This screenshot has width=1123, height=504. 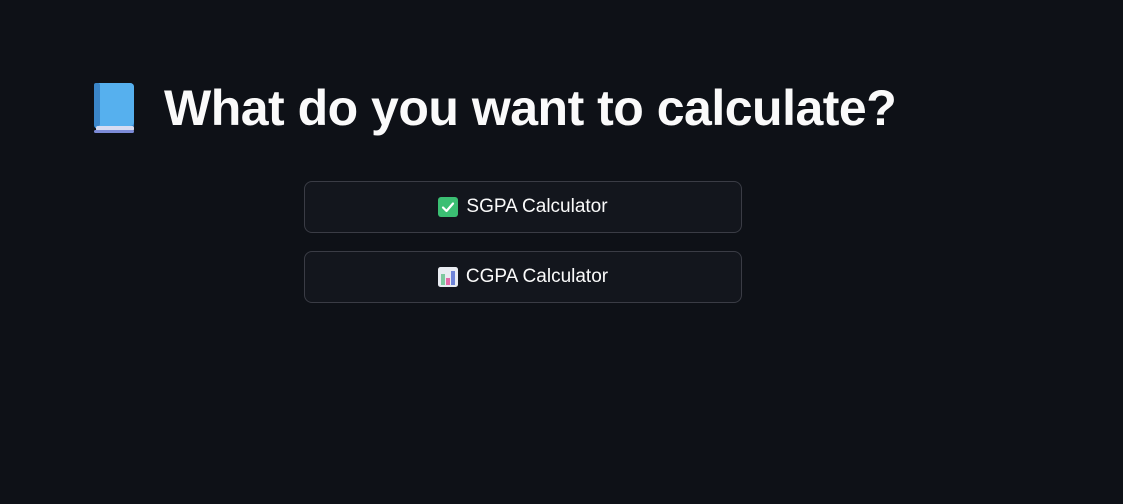 What do you see at coordinates (530, 108) in the screenshot?
I see `page-title-text: What do you want to calculate?` at bounding box center [530, 108].